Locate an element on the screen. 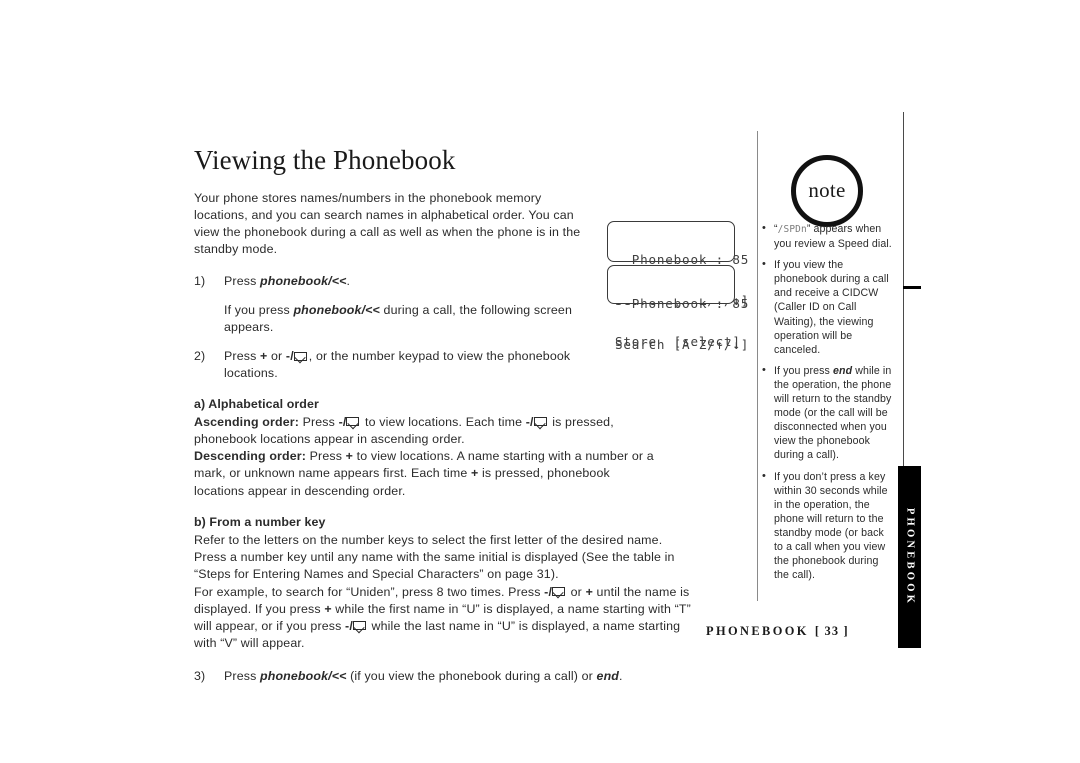  step-2-text-b: or is located at coordinates (276, 356).